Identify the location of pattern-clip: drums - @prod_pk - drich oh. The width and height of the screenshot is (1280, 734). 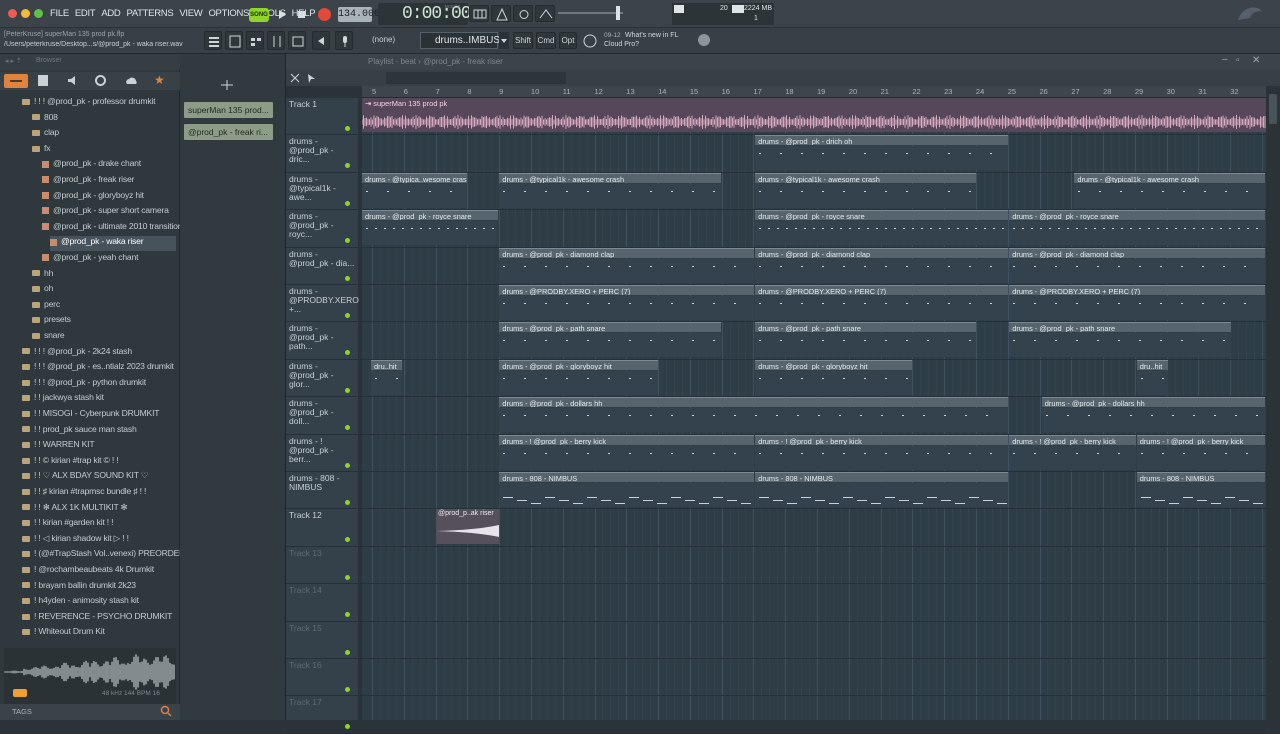
(882, 140).